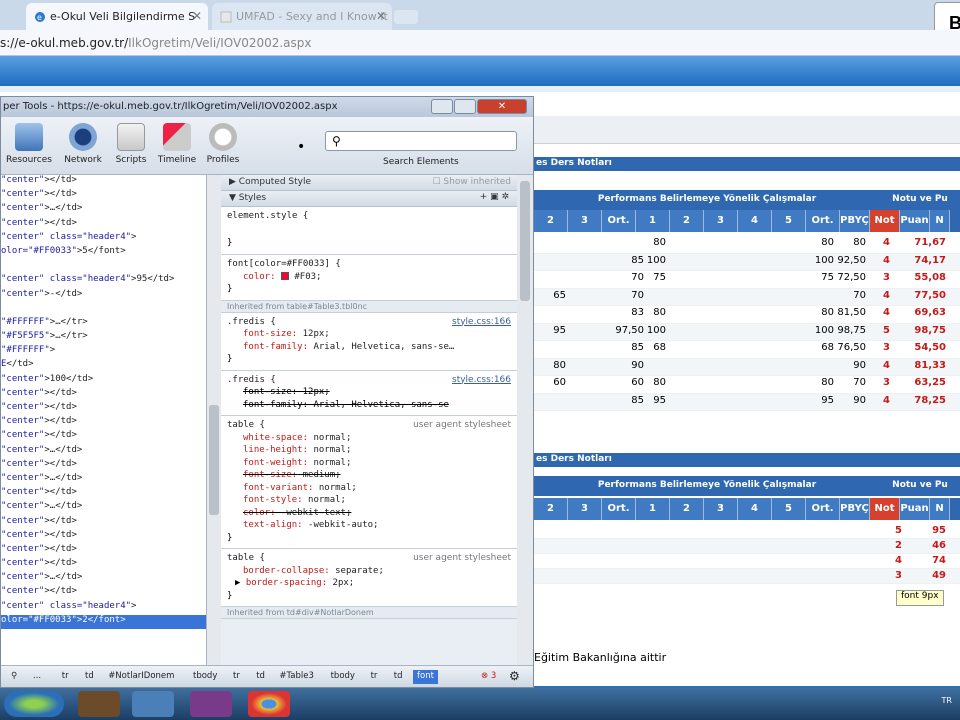 The height and width of the screenshot is (720, 960). I want to click on dom-node: "center">-</td>, so click(103, 296).